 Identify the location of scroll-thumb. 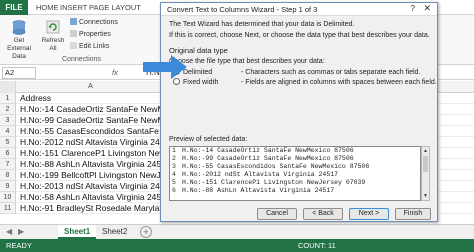
(425, 164).